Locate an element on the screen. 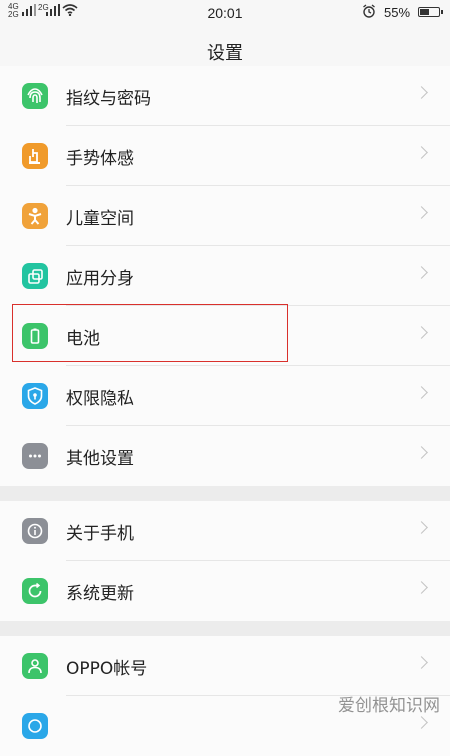 This screenshot has width=450, height=756. clock: 20:01 is located at coordinates (225, 13).